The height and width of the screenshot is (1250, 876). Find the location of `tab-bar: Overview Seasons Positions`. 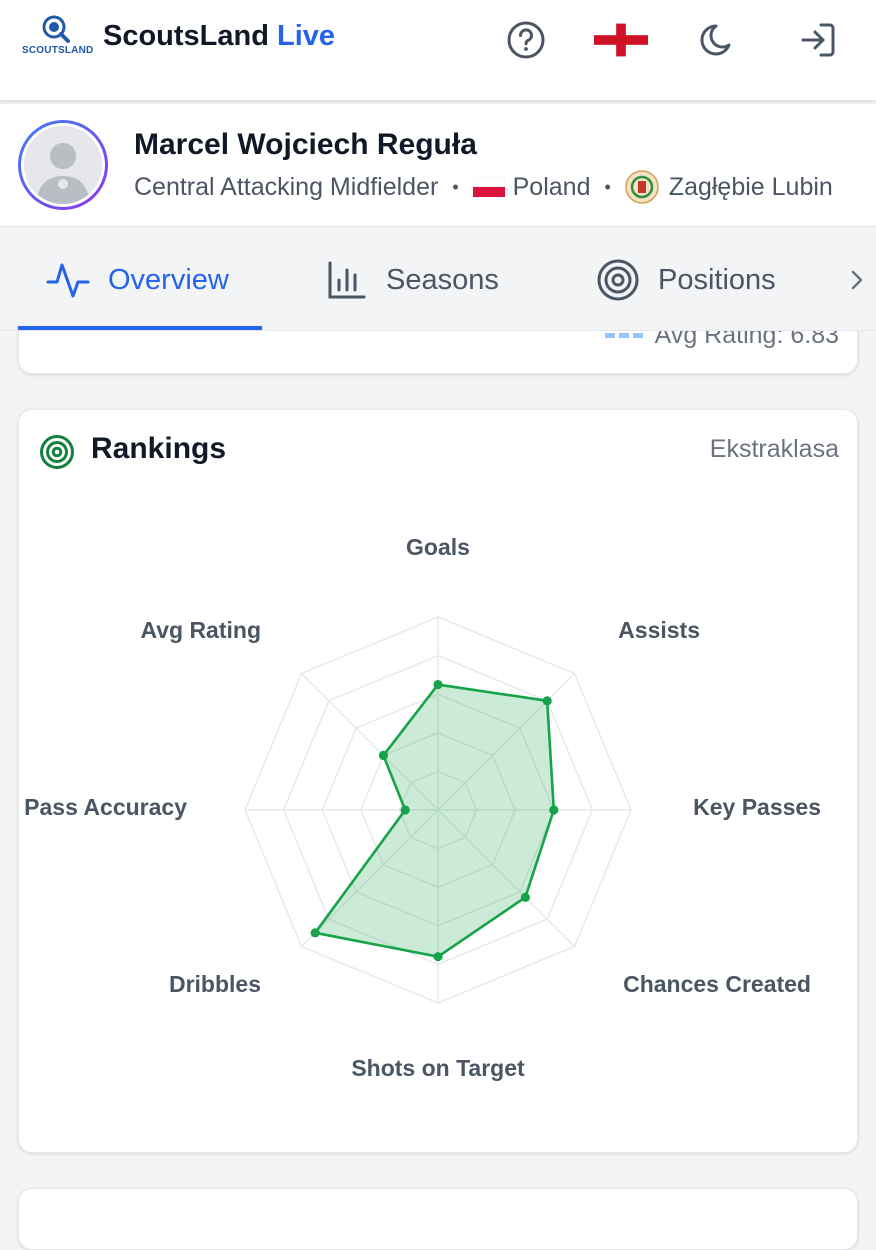

tab-bar: Overview Seasons Positions is located at coordinates (438, 280).